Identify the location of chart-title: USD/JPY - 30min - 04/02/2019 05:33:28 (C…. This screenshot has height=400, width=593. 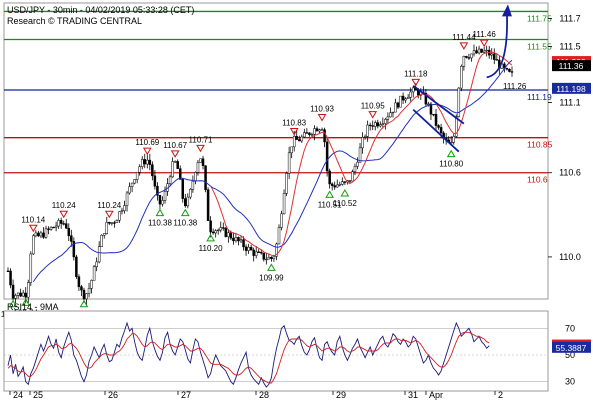
(100, 10).